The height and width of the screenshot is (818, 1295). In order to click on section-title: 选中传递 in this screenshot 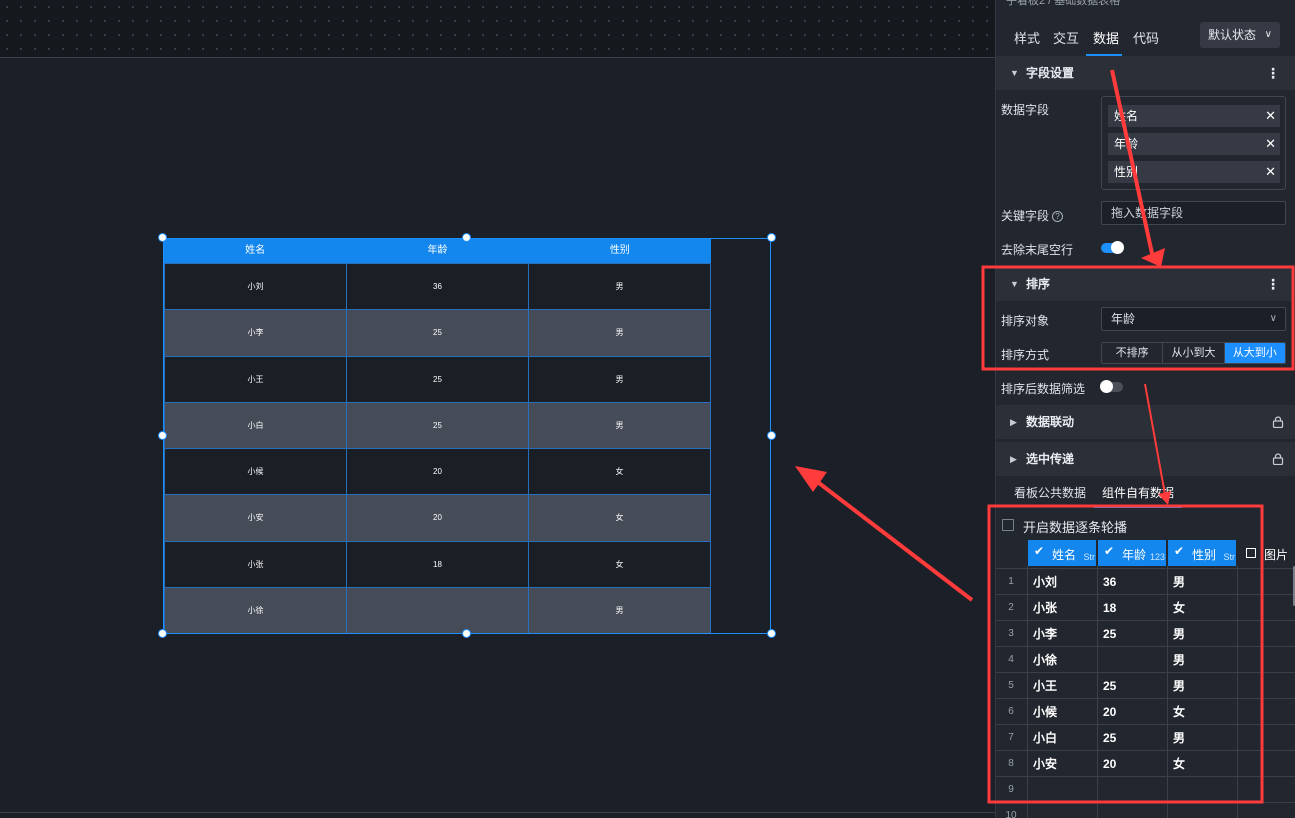, I will do `click(1050, 459)`.